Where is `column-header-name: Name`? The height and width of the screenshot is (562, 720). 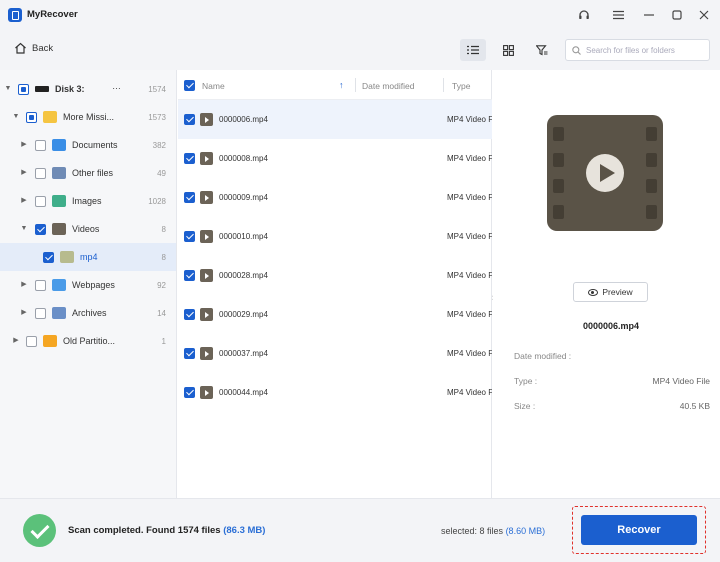
column-header-name: Name is located at coordinates (213, 86).